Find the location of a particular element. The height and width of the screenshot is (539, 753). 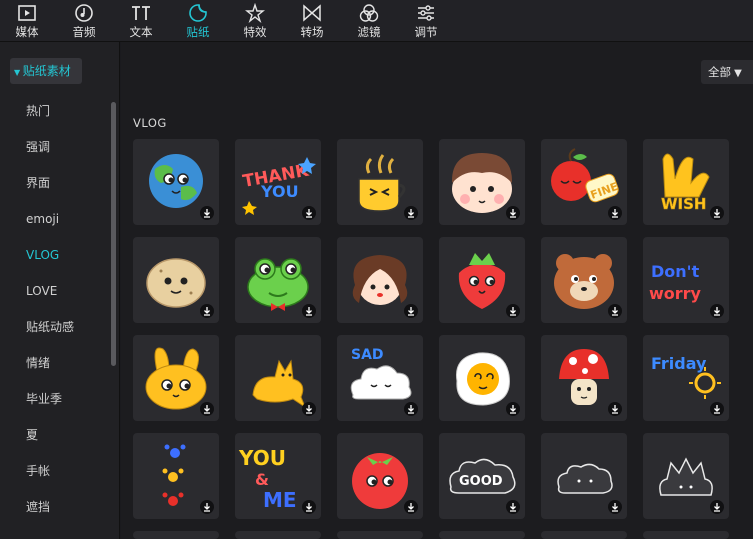

sticker-card-dont-worry: Don't worry is located at coordinates (686, 280).